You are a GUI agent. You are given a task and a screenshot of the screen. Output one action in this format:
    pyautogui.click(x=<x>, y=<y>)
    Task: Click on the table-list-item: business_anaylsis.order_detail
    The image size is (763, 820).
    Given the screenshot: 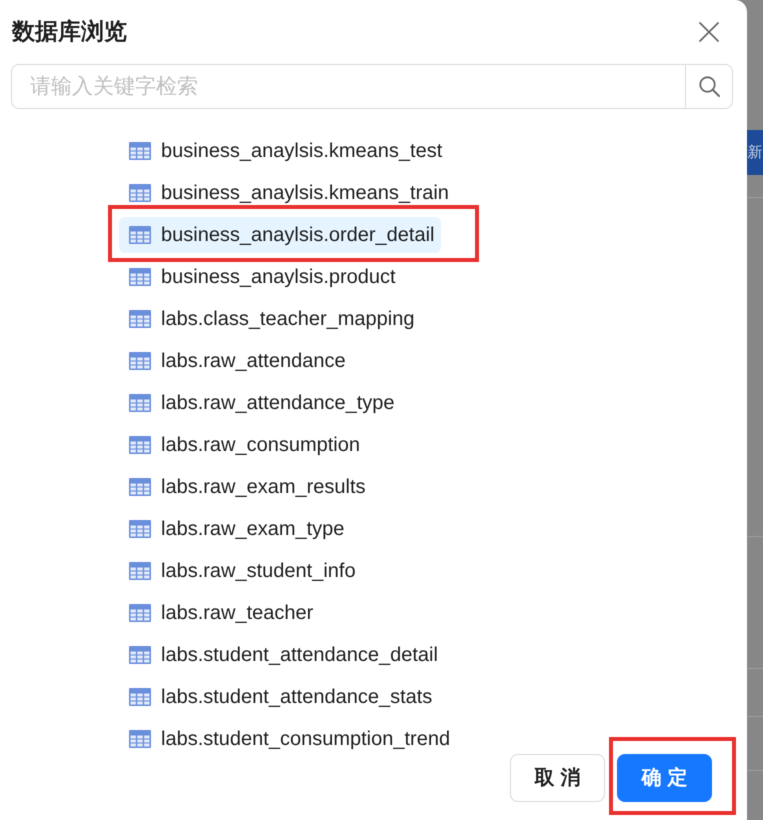 What is the action you would take?
    pyautogui.click(x=279, y=235)
    